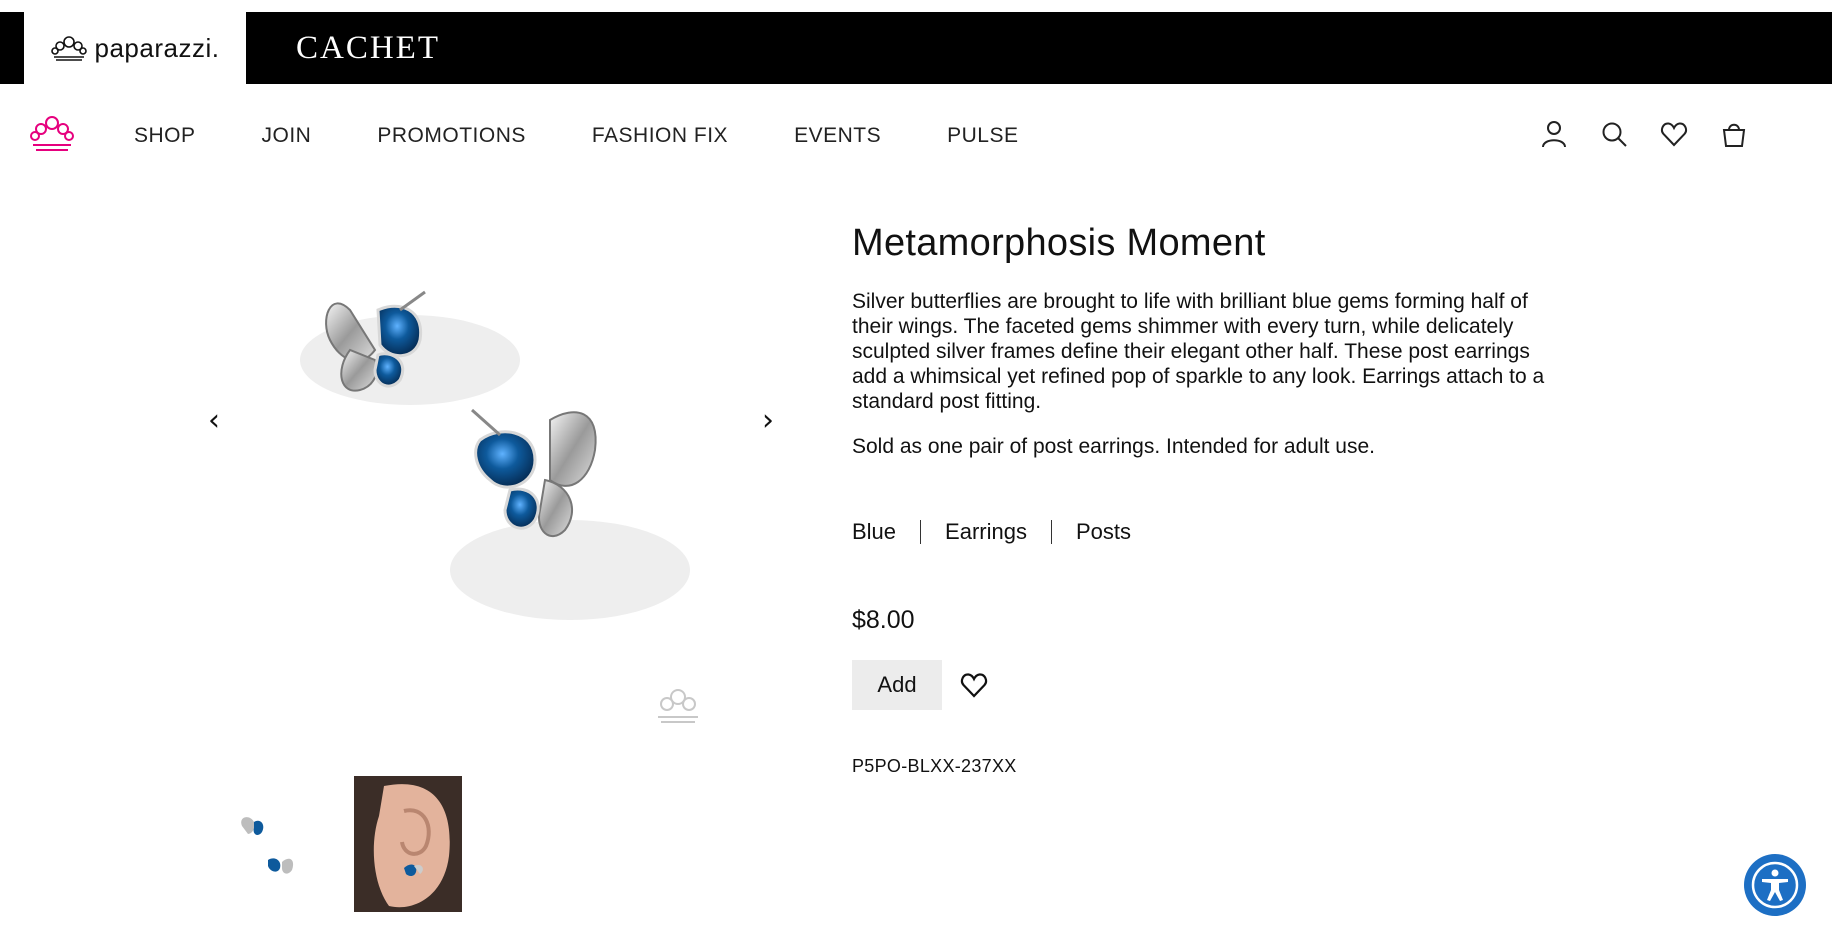  What do you see at coordinates (52, 134) in the screenshot?
I see `paparazzi-crown-home-icon` at bounding box center [52, 134].